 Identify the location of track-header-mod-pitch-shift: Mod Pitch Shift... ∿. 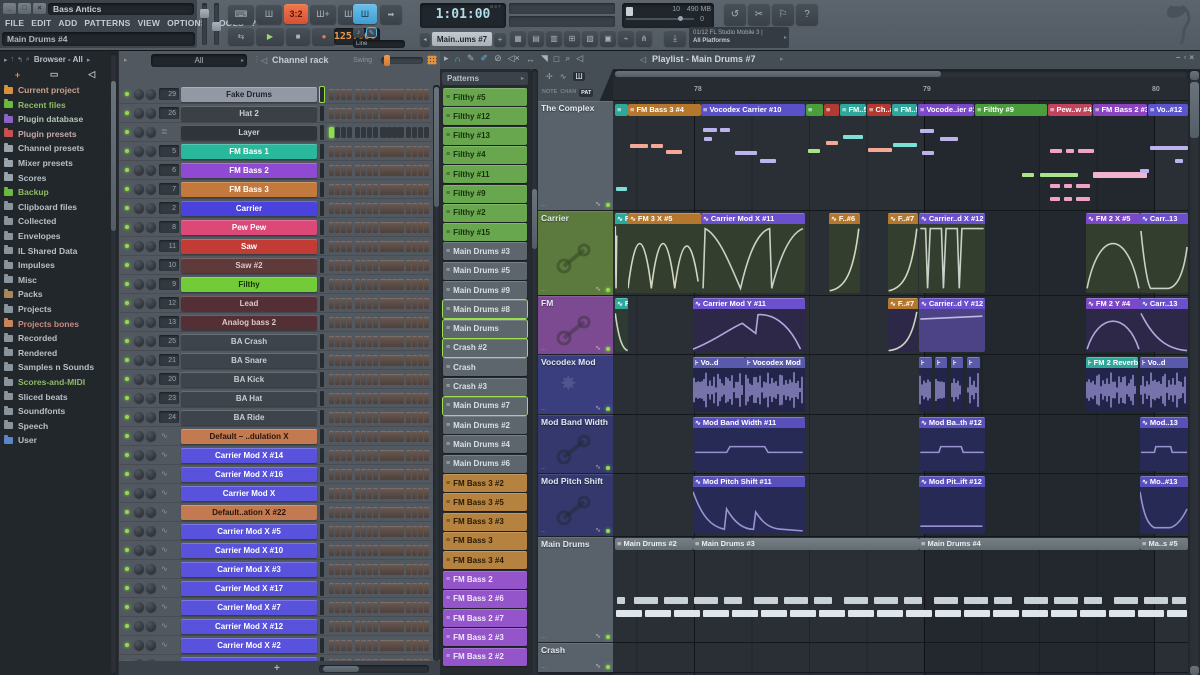
(575, 505).